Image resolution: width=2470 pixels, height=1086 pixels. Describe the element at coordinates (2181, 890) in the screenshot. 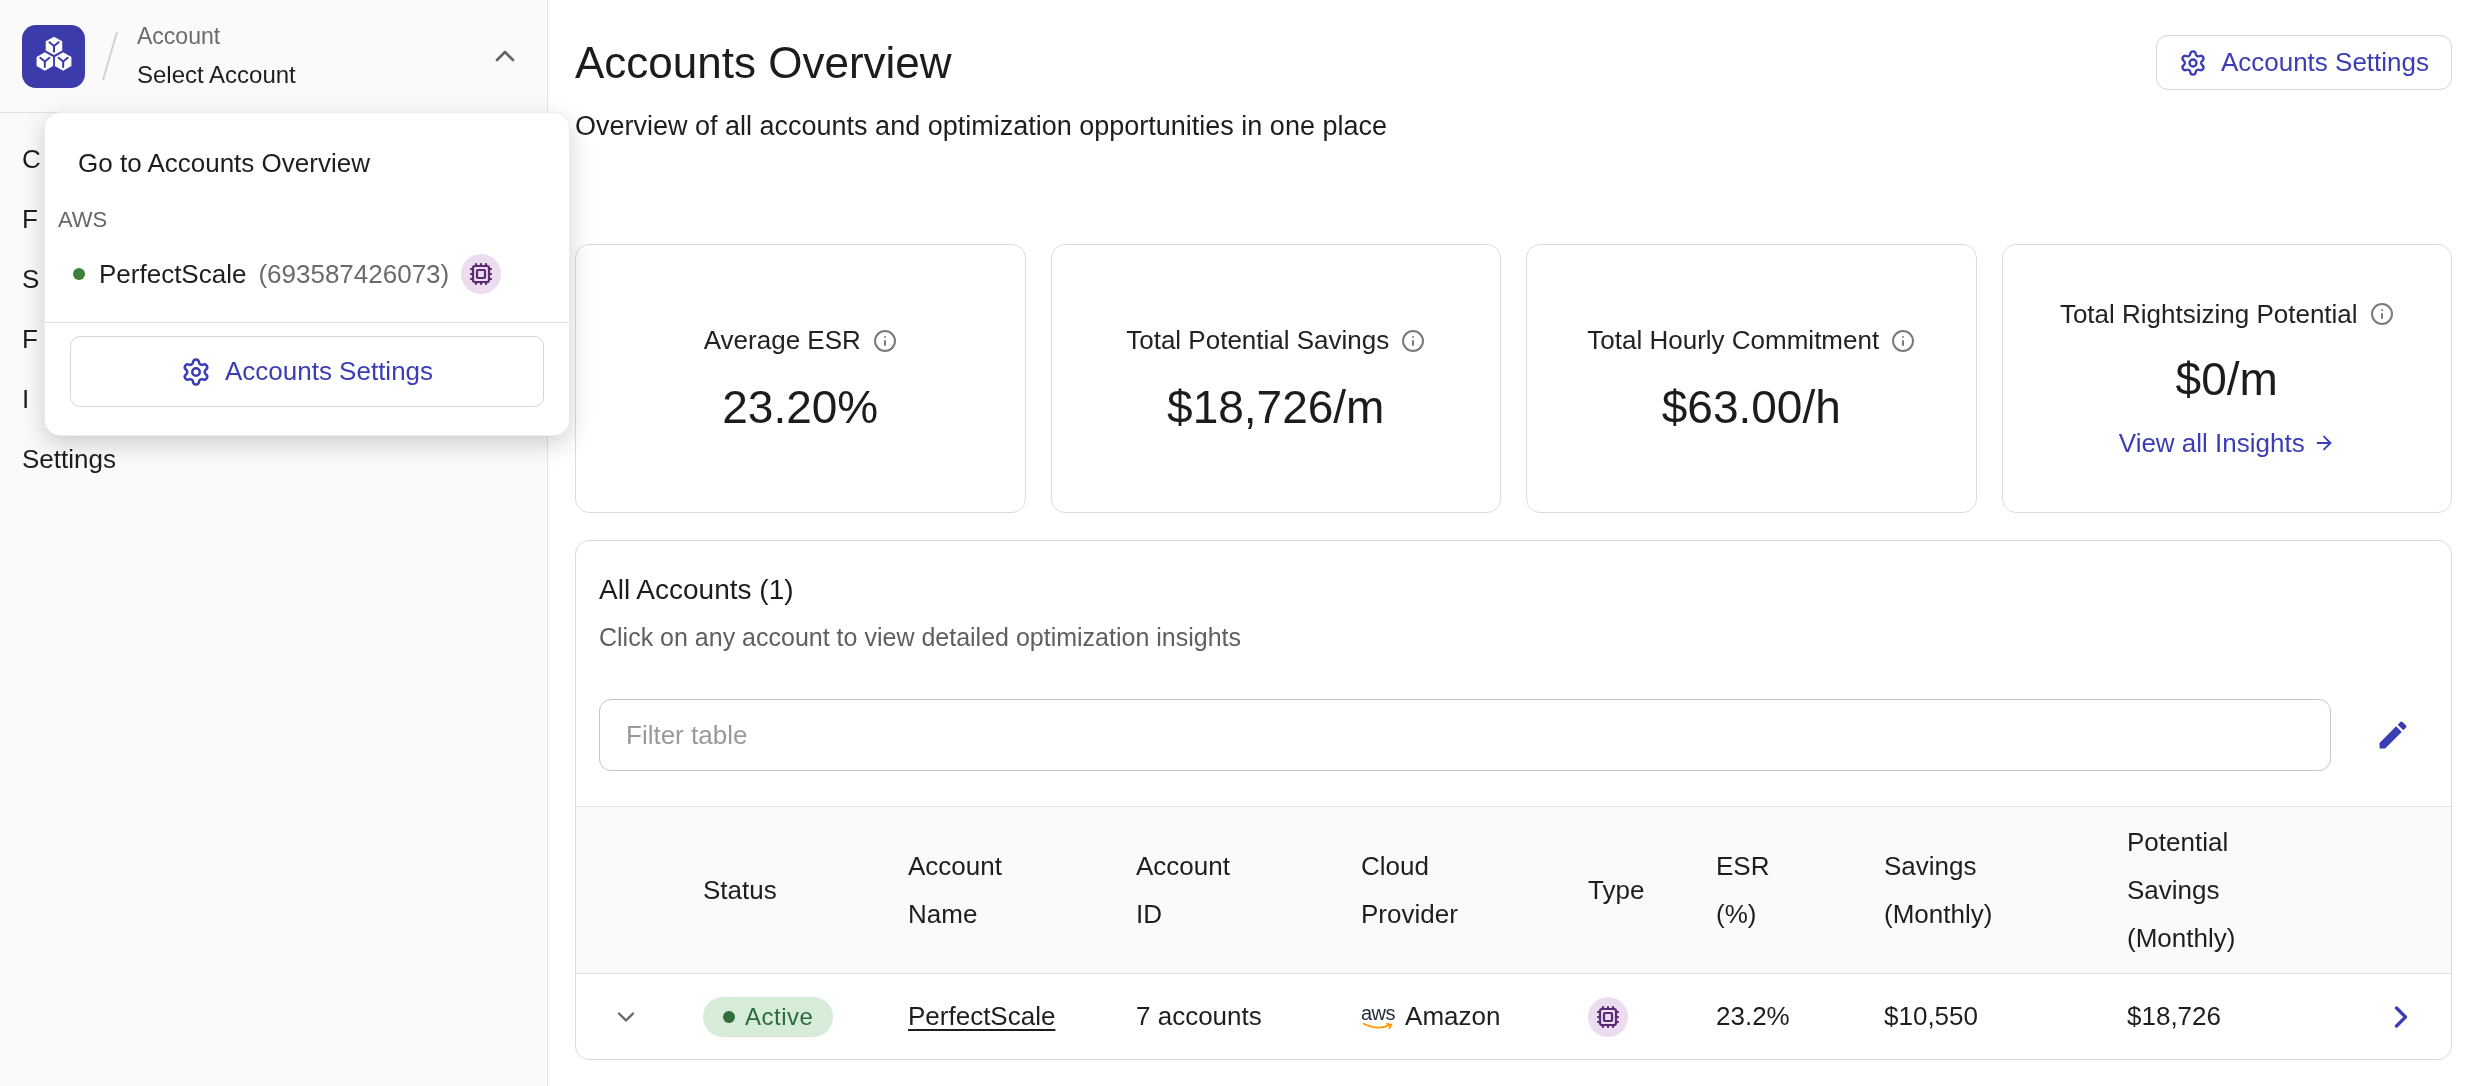

I see `column-header: Potential Savings (Monthly)` at that location.